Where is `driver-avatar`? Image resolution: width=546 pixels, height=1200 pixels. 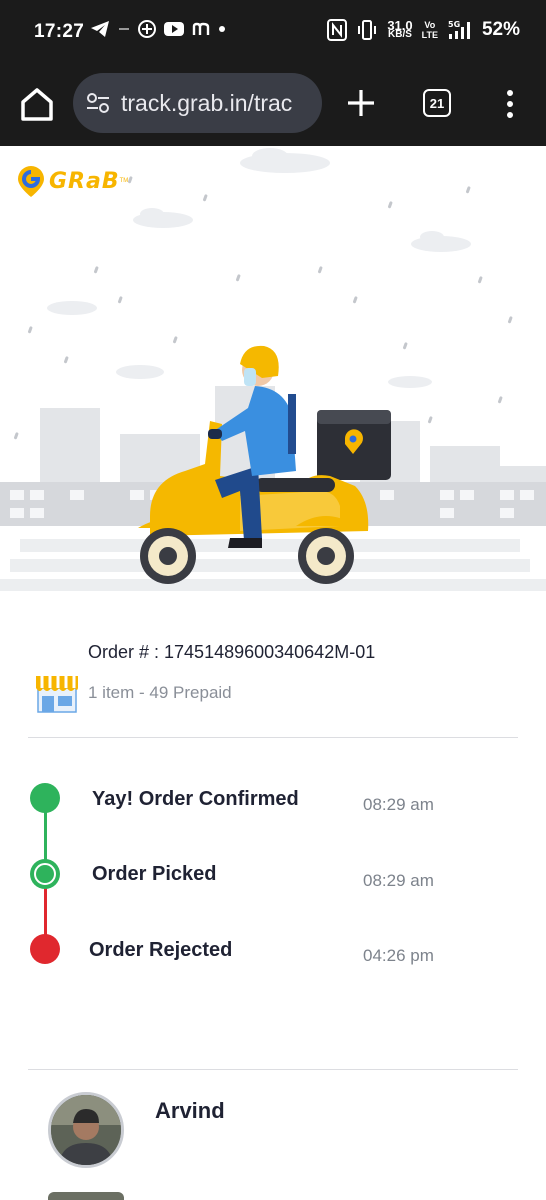
driver-avatar is located at coordinates (86, 1130).